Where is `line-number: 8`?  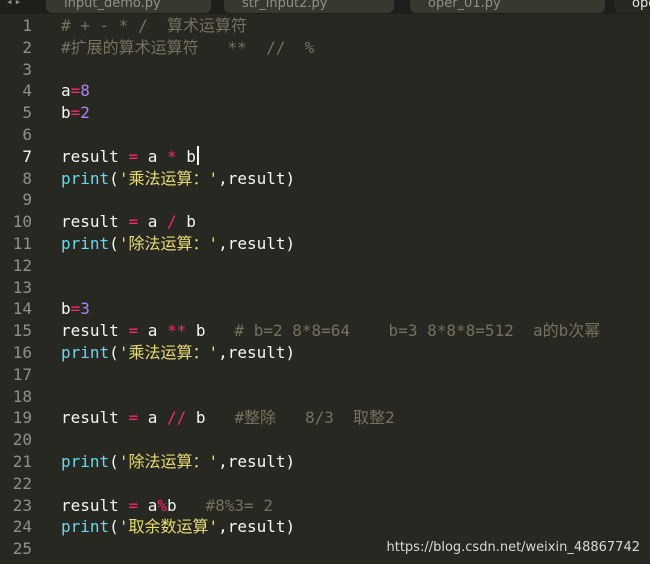
line-number: 8 is located at coordinates (27, 178).